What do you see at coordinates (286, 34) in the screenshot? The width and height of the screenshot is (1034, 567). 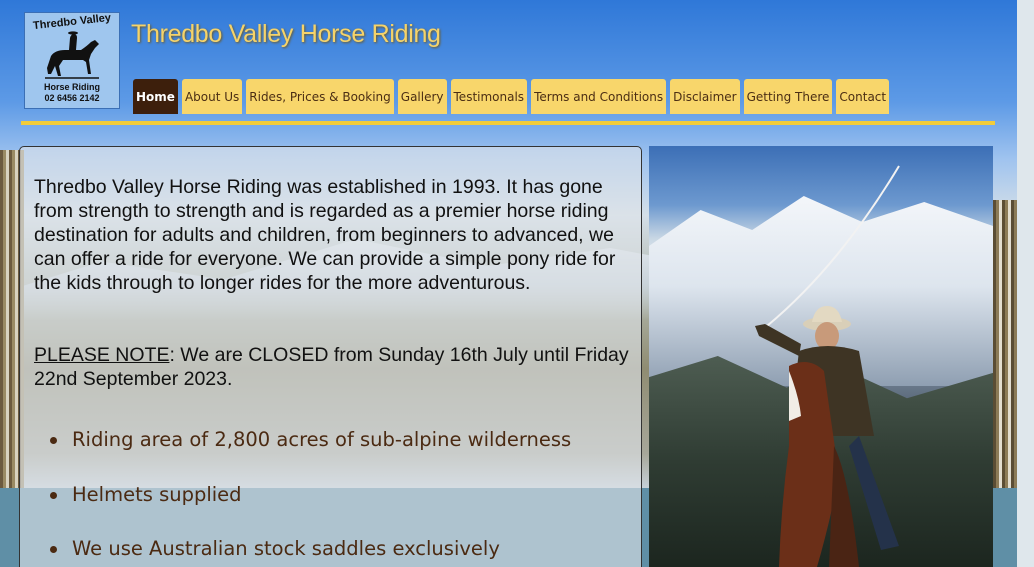 I see `site-title: Thredbo Valley Horse Riding` at bounding box center [286, 34].